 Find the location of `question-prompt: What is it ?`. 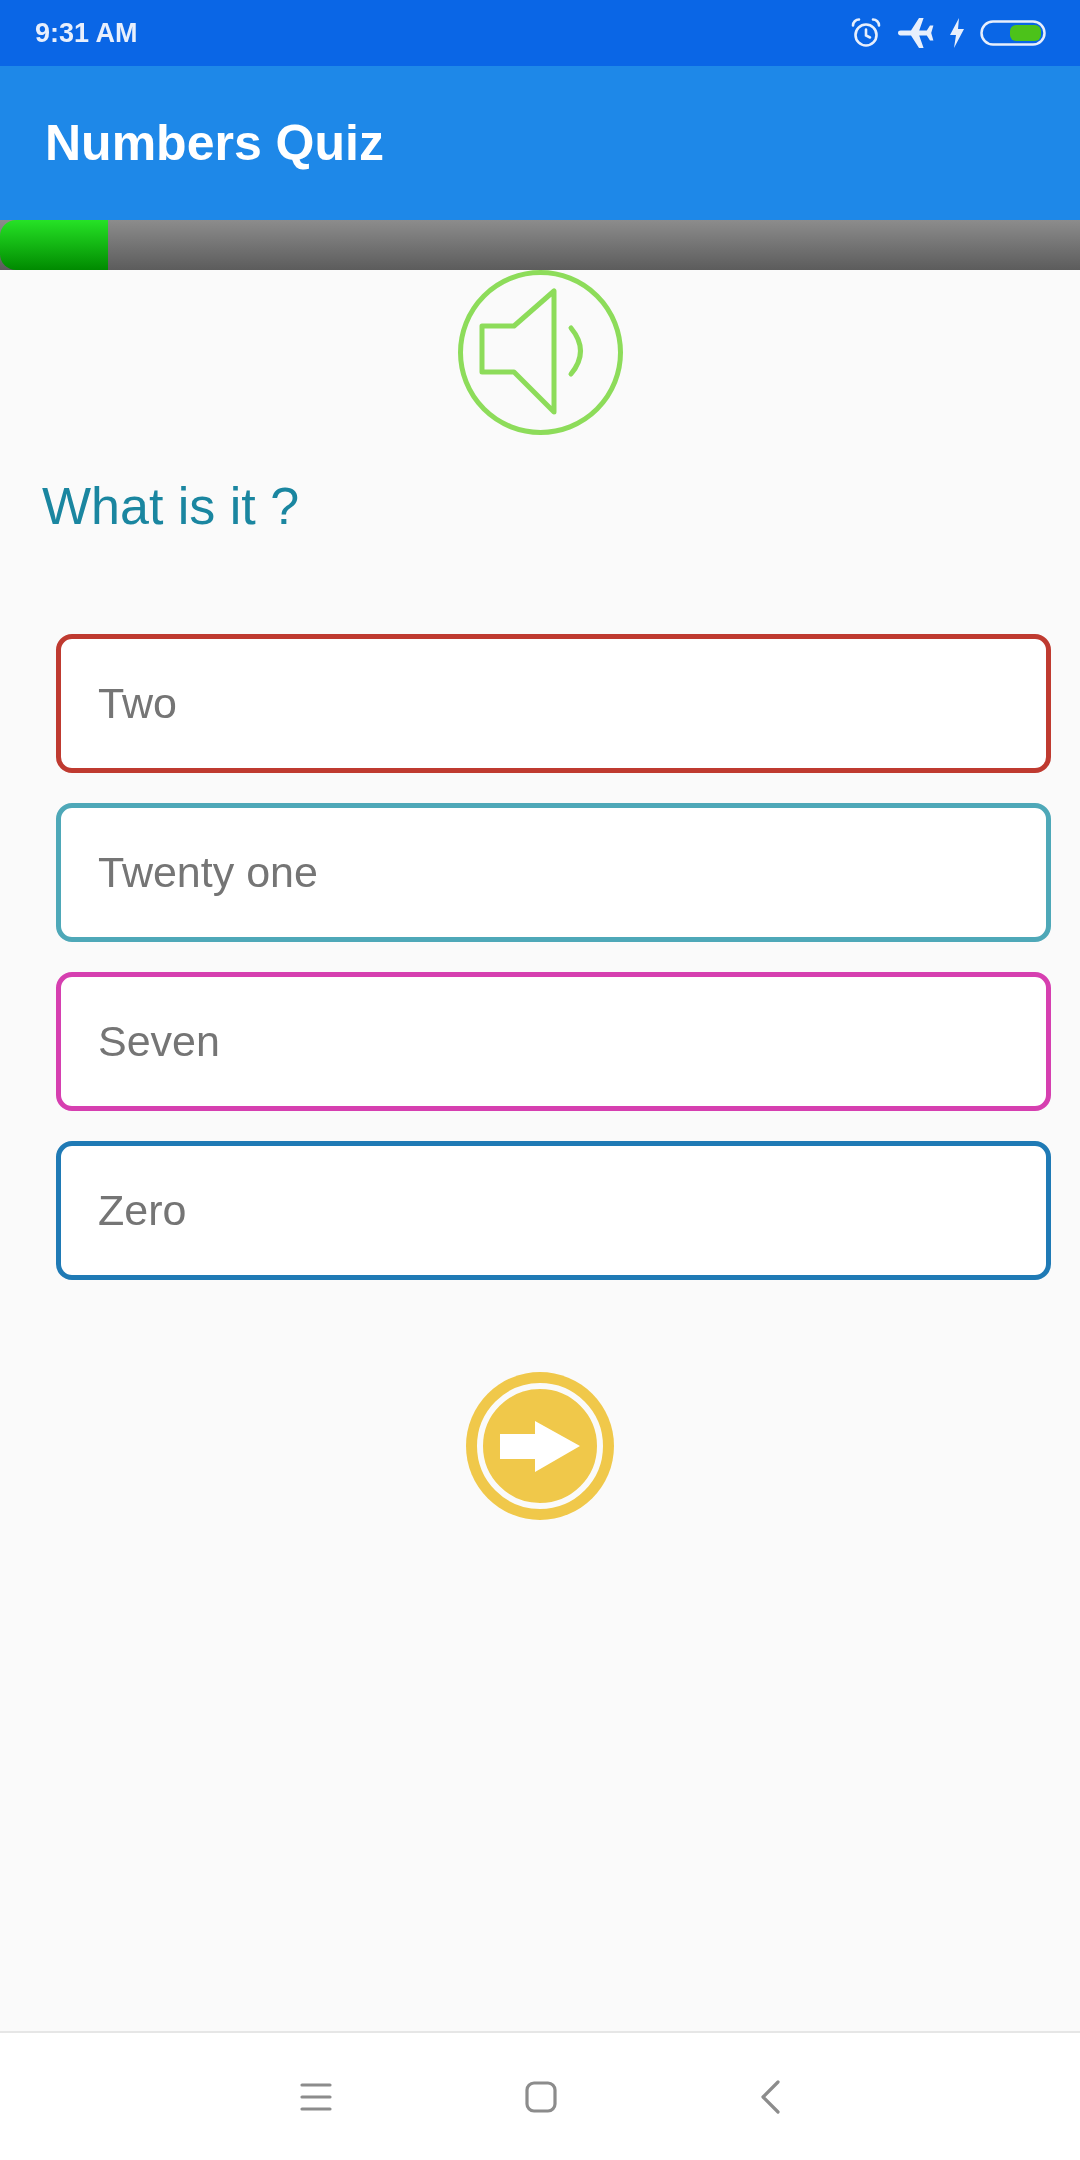

question-prompt: What is it ? is located at coordinates (171, 506).